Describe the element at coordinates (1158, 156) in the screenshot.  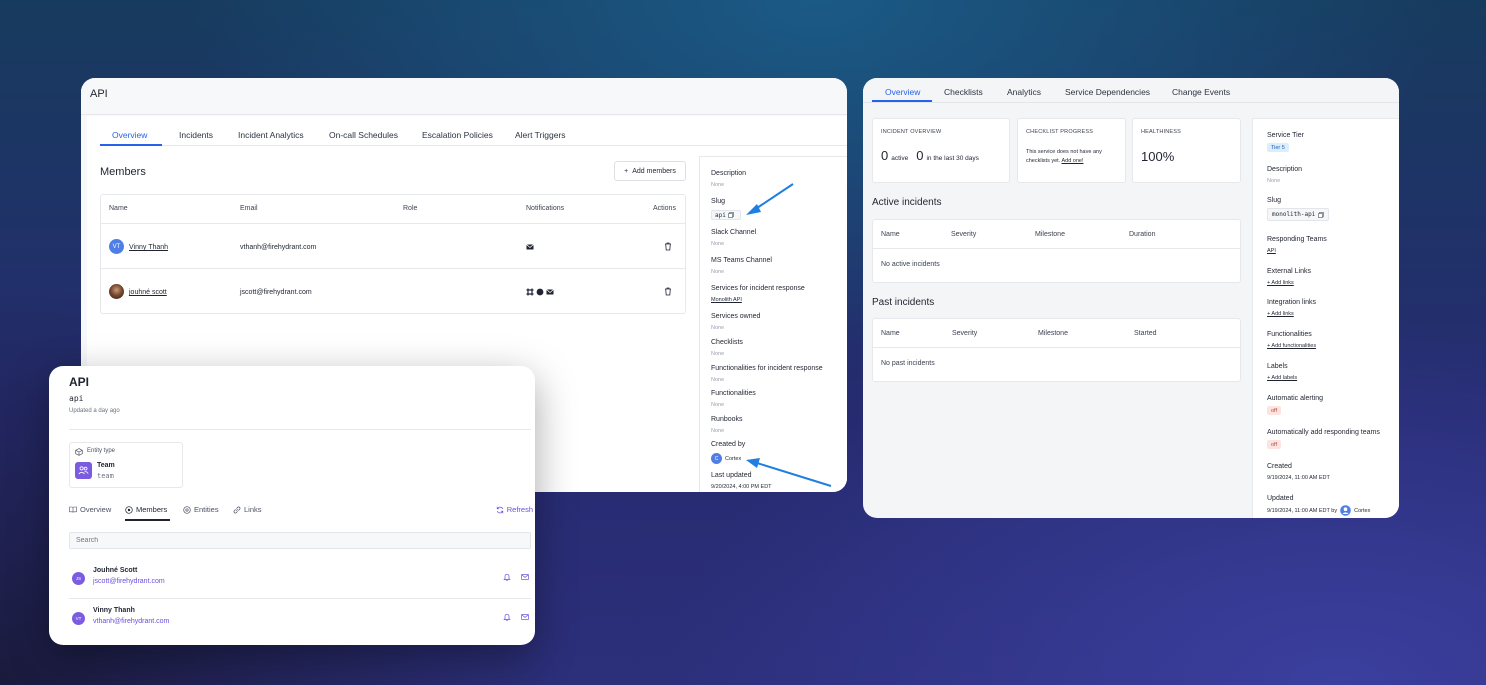
I see `healthiness-value: 100%` at that location.